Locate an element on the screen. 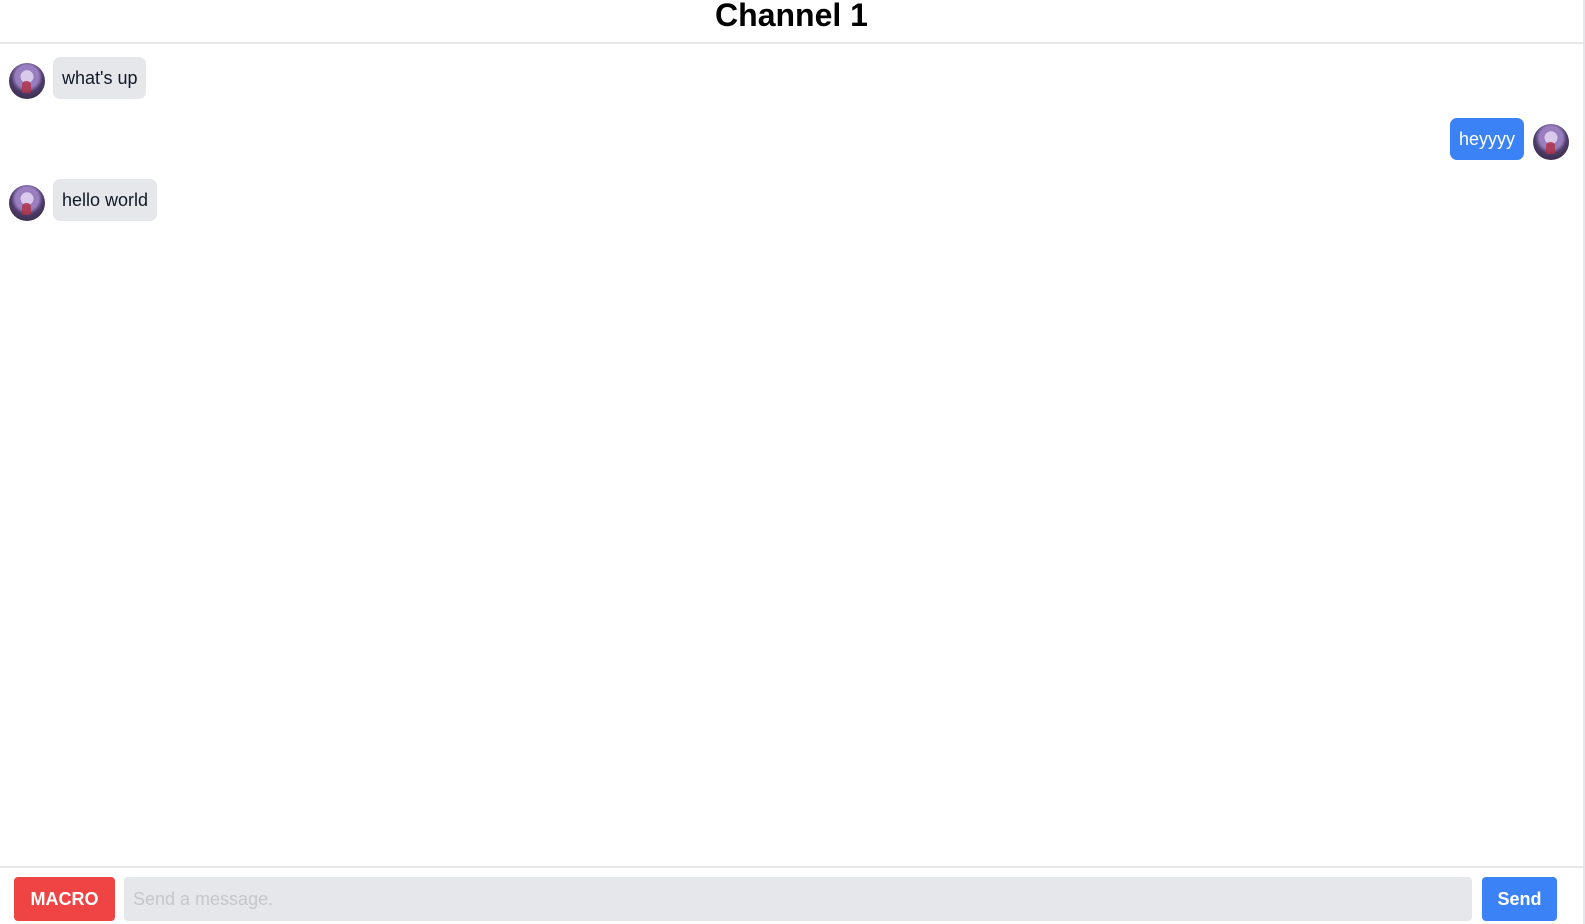 This screenshot has height=924, width=1585. message-row: heyyyy is located at coordinates (1509, 139).